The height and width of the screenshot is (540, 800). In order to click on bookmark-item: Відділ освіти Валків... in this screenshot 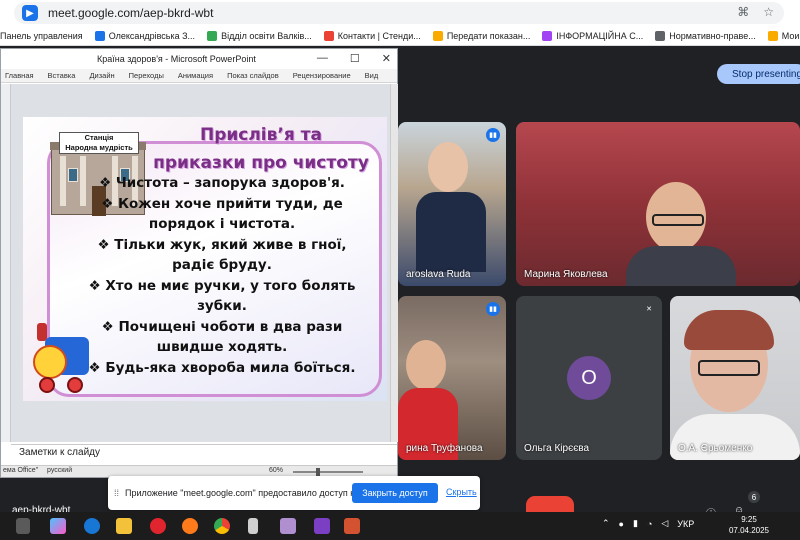, I will do `click(259, 35)`.